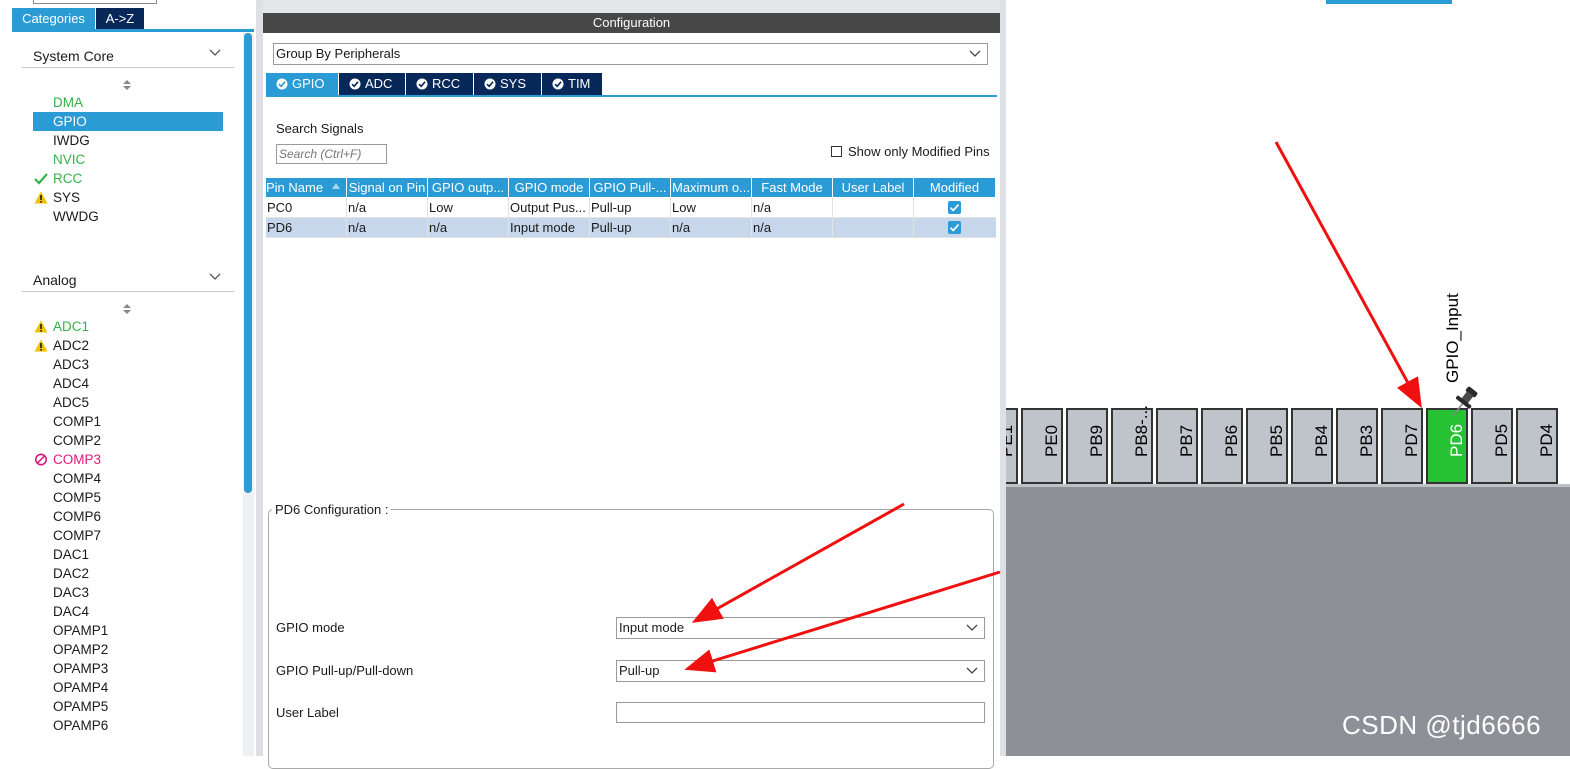 The image size is (1570, 769). Describe the element at coordinates (513, 83) in the screenshot. I see `tab-label: SYS` at that location.